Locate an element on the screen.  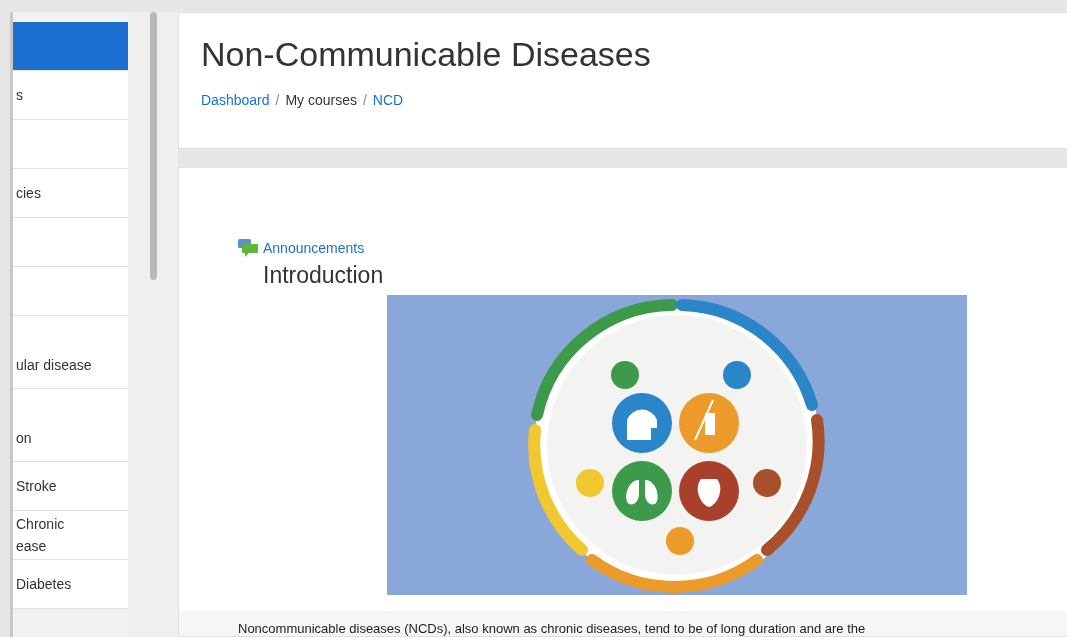
scrollbar-thumb is located at coordinates (153, 146).